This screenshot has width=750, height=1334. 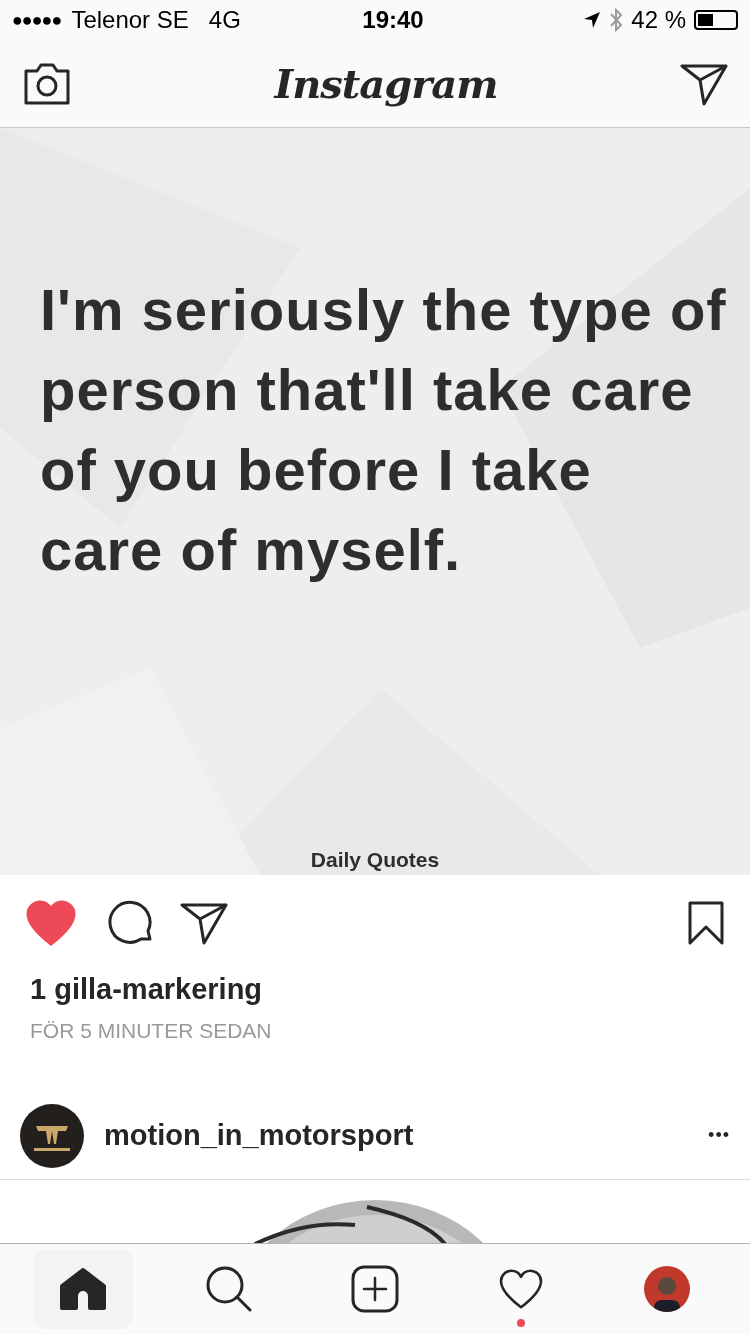 What do you see at coordinates (37, 20) in the screenshot?
I see `signal-indicator: ●●●●●` at bounding box center [37, 20].